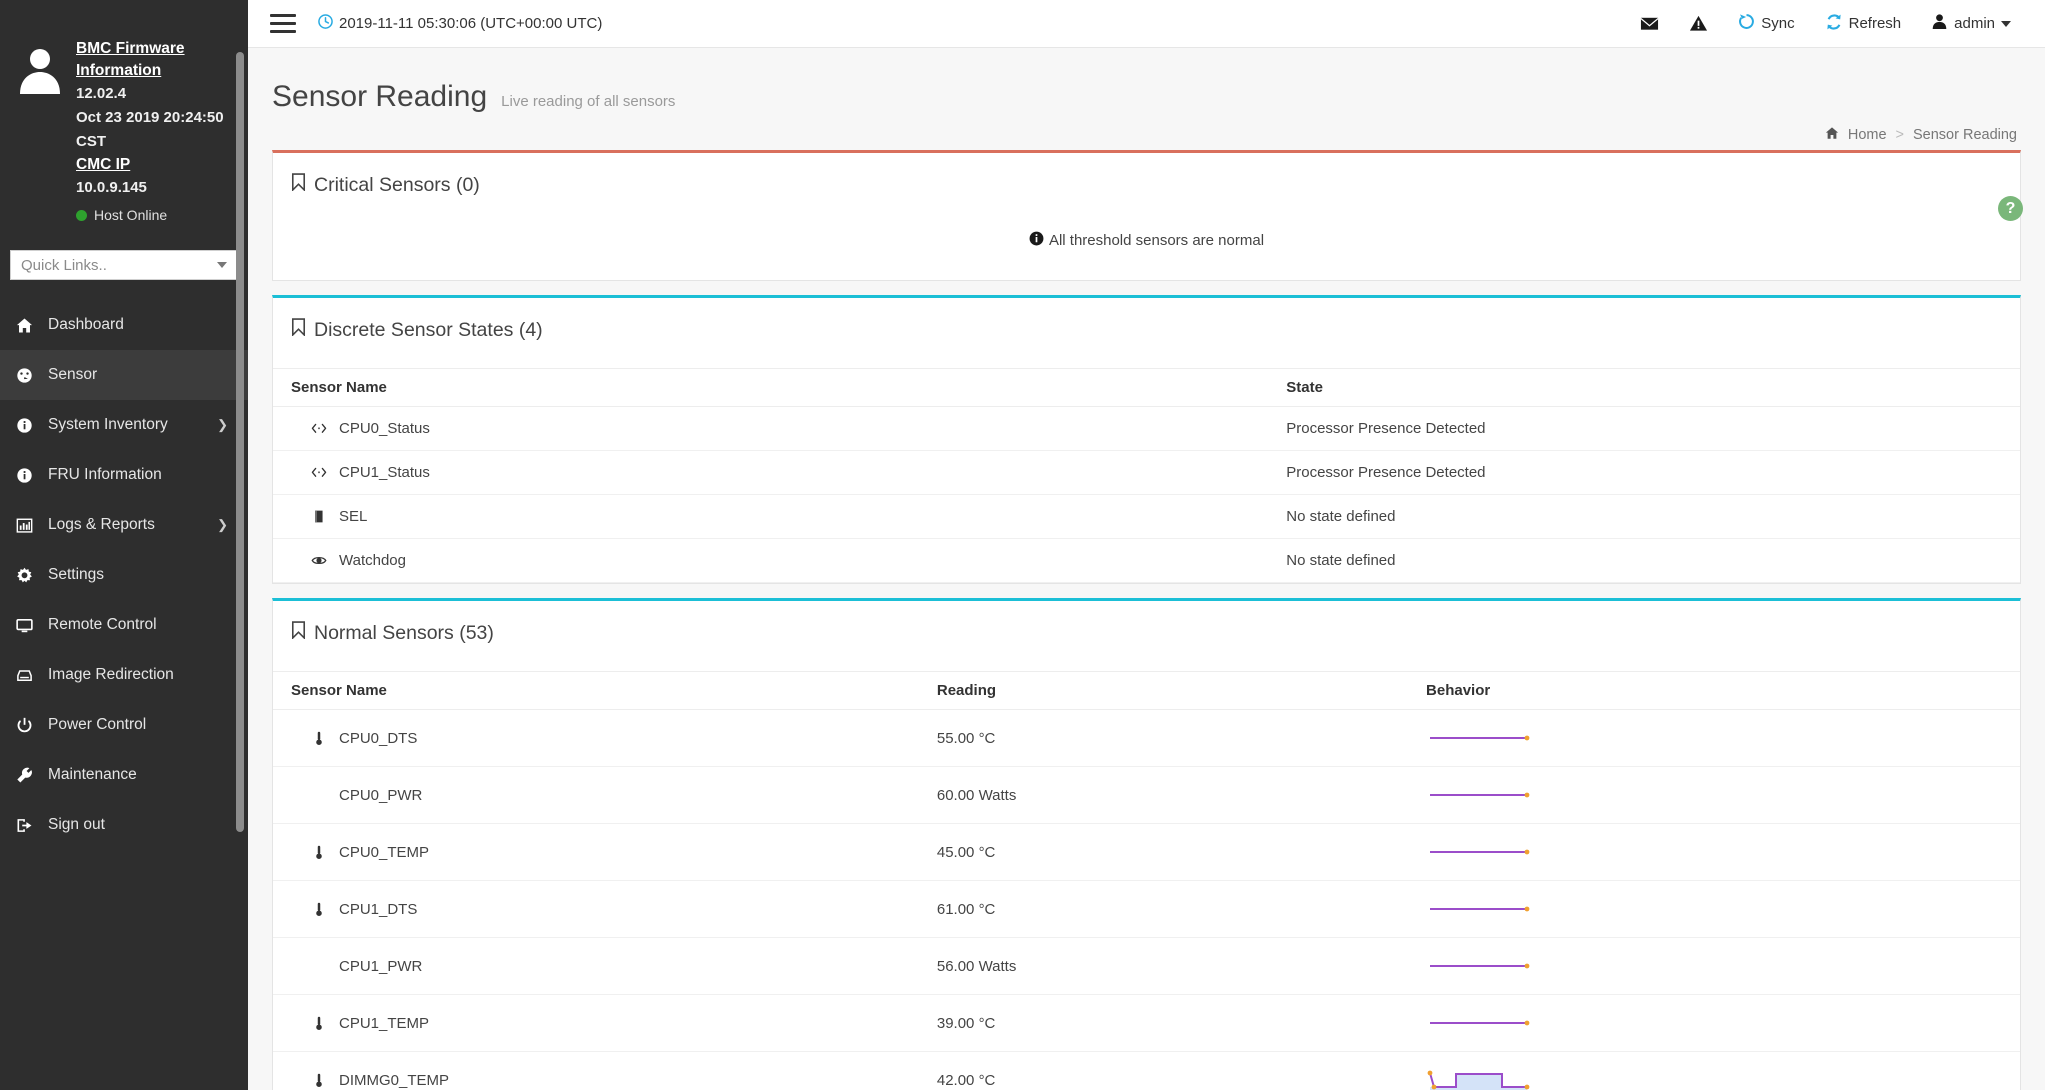  What do you see at coordinates (1867, 135) in the screenshot?
I see `breadcrumb-home: Home` at bounding box center [1867, 135].